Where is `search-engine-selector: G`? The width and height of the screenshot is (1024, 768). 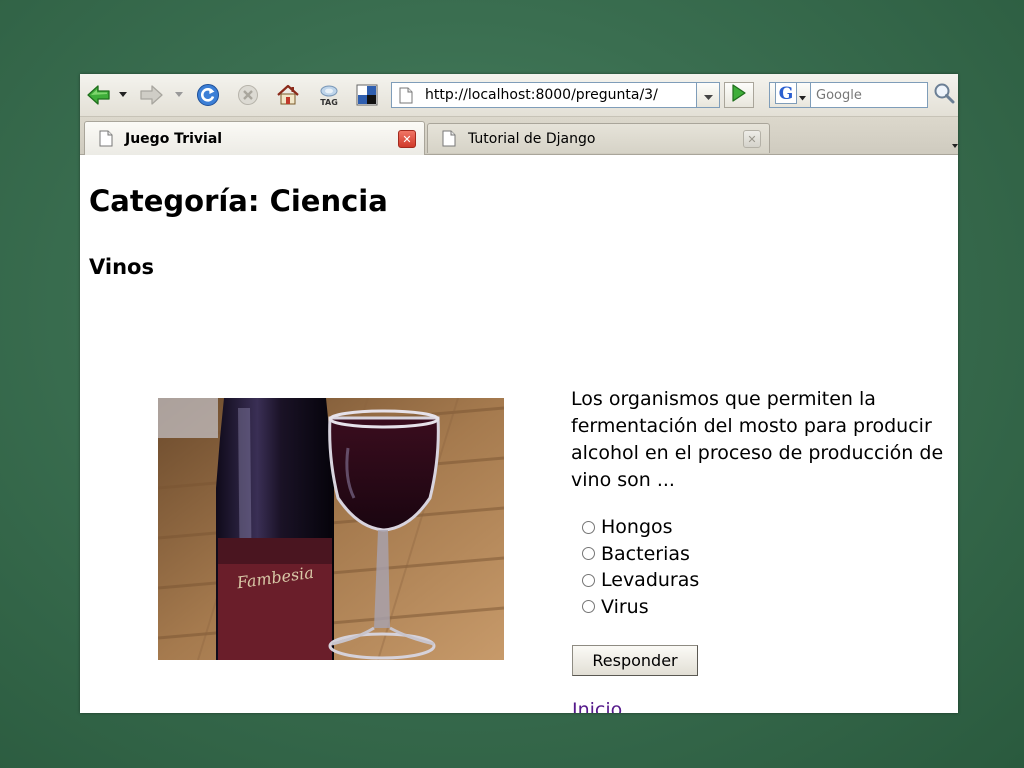 search-engine-selector: G is located at coordinates (790, 95).